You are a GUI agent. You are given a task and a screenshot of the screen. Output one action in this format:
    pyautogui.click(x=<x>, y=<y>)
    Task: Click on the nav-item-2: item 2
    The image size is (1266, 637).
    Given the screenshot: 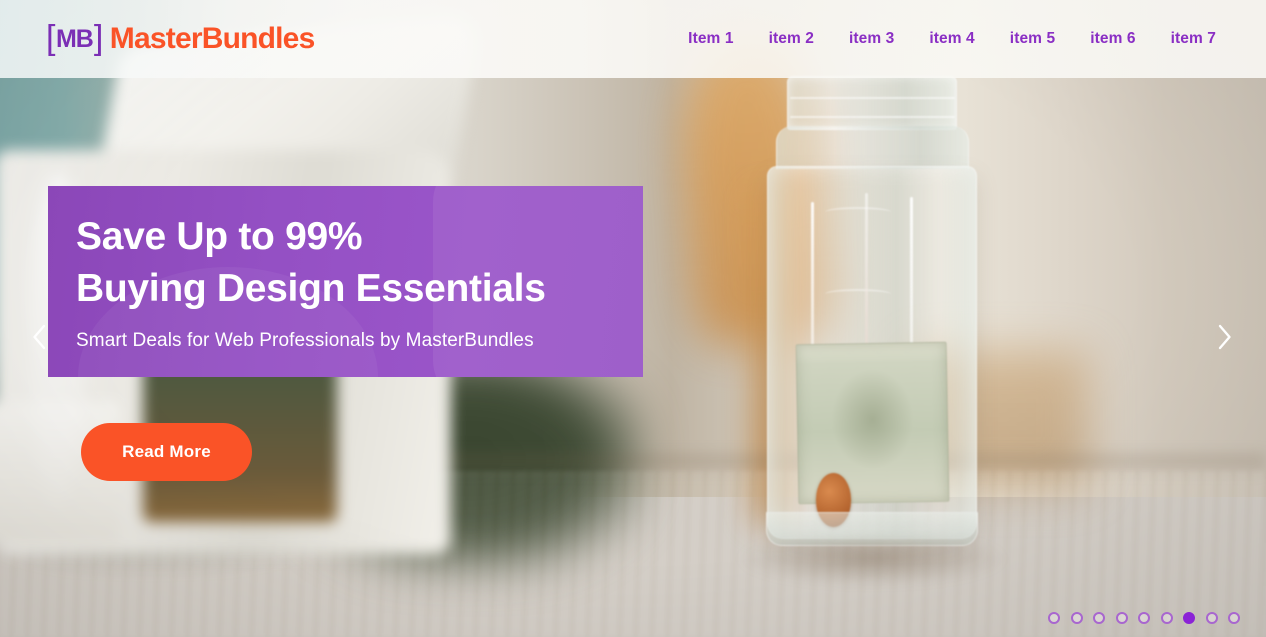 What is the action you would take?
    pyautogui.click(x=791, y=39)
    